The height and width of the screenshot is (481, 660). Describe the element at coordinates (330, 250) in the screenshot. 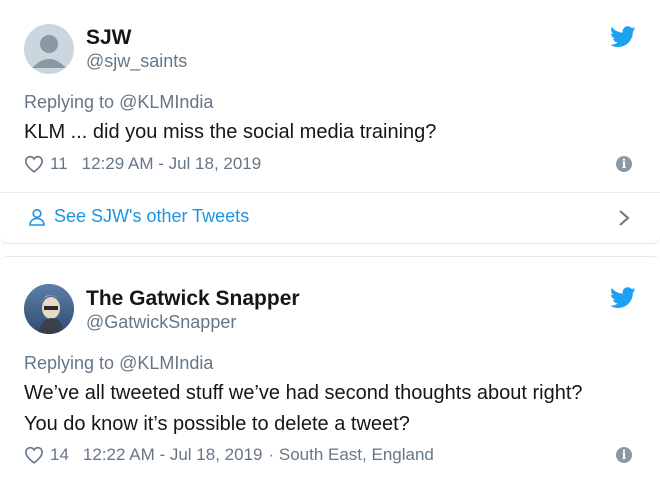

I see `card-gap` at that location.